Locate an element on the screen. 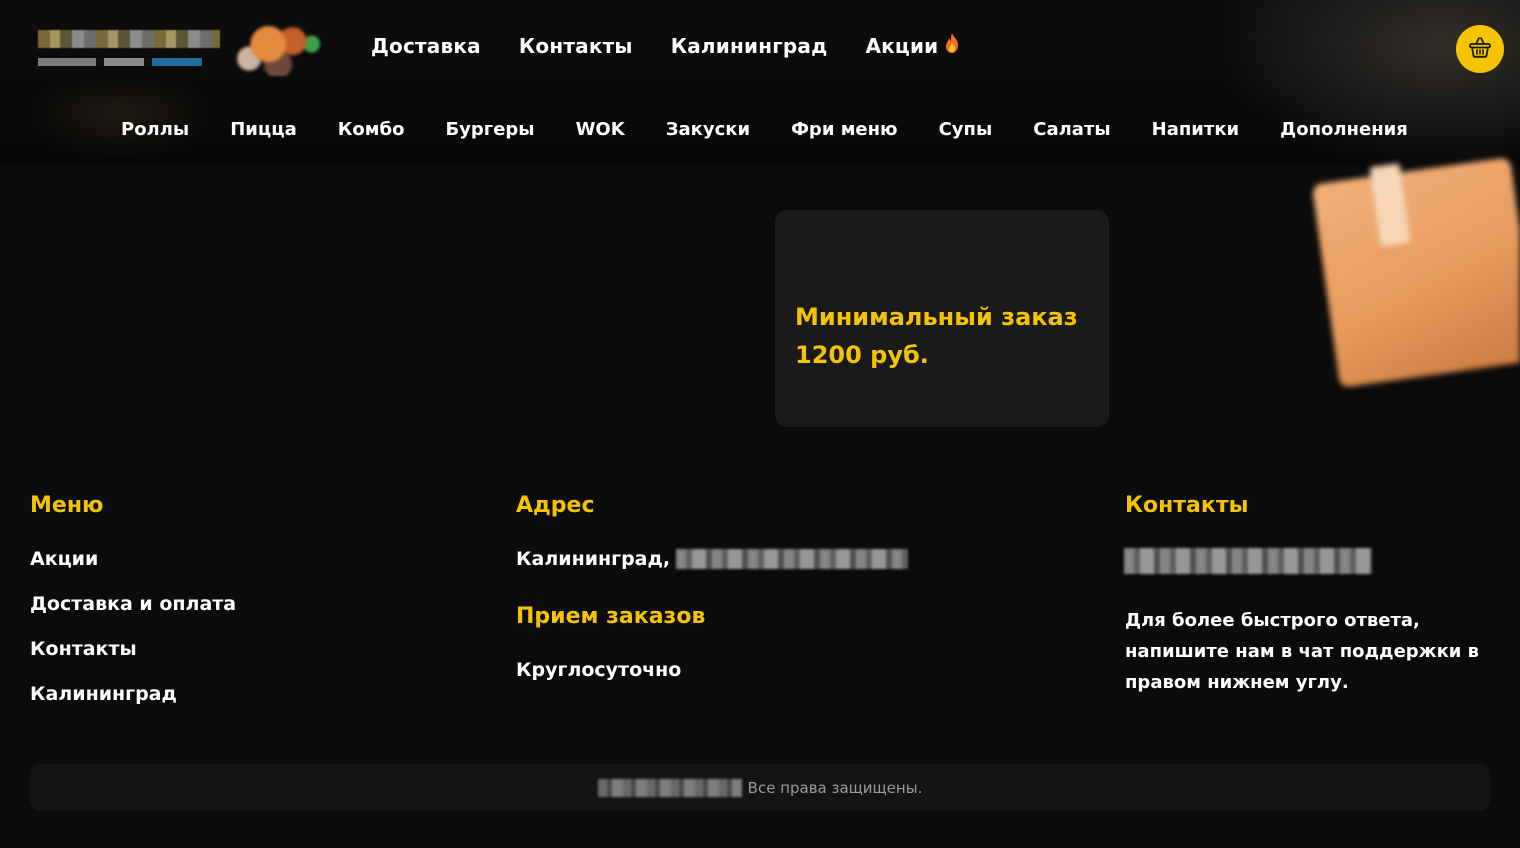  company-name-redacted is located at coordinates (669, 787).